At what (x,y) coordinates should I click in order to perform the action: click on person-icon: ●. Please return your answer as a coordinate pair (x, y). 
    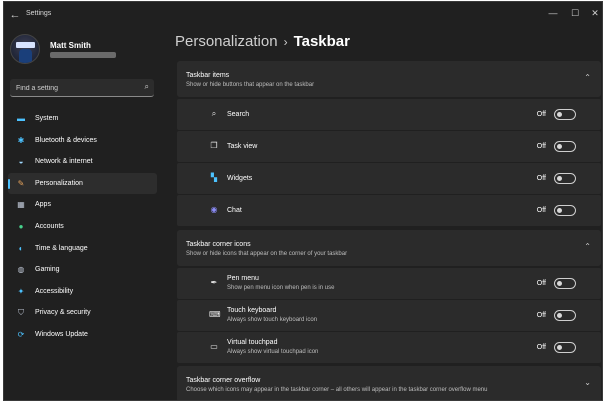
    Looking at the image, I should click on (21, 226).